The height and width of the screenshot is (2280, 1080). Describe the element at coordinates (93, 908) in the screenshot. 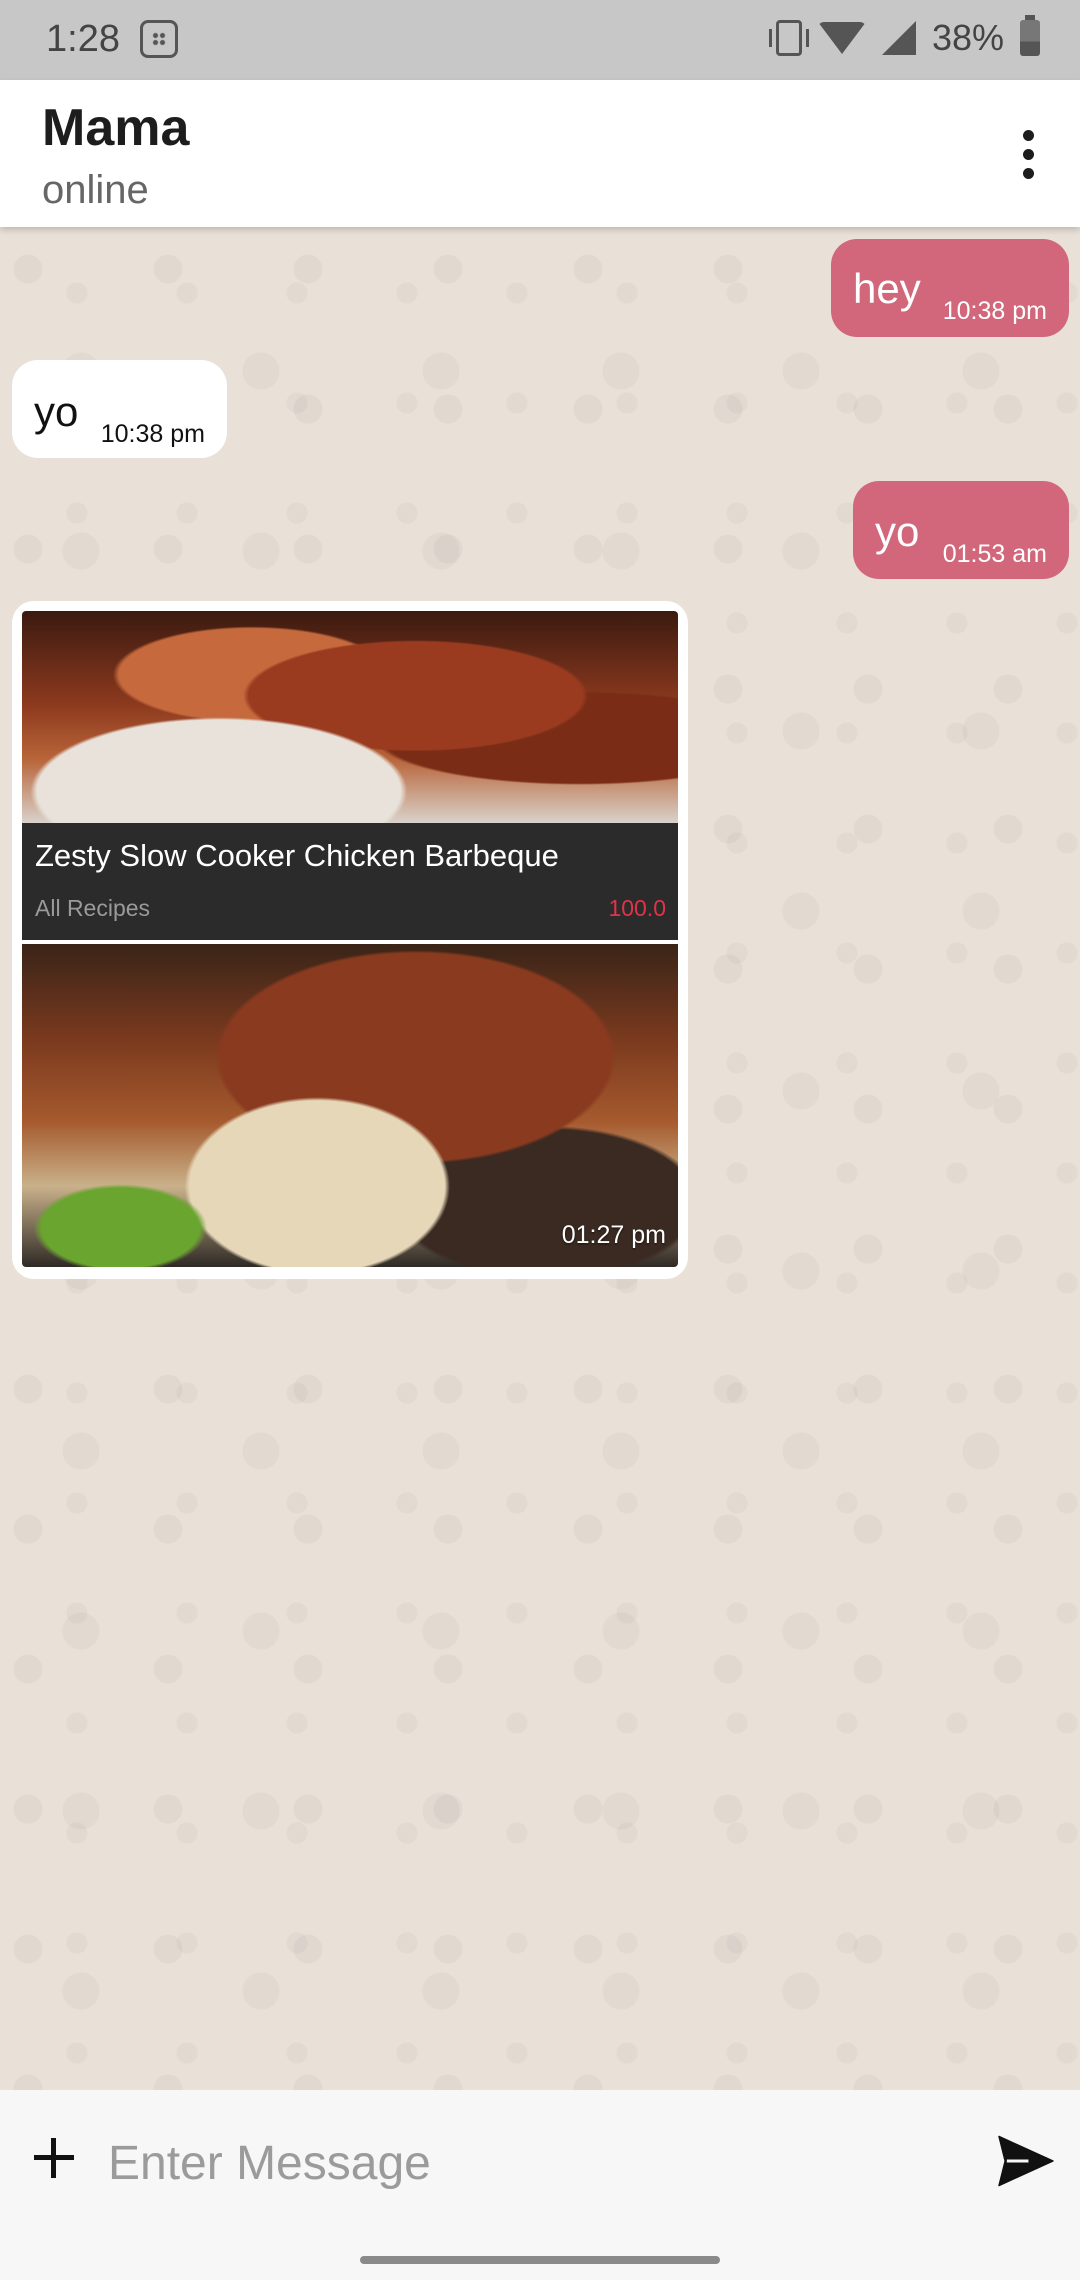

I see `recipe-category: All Recipes` at that location.